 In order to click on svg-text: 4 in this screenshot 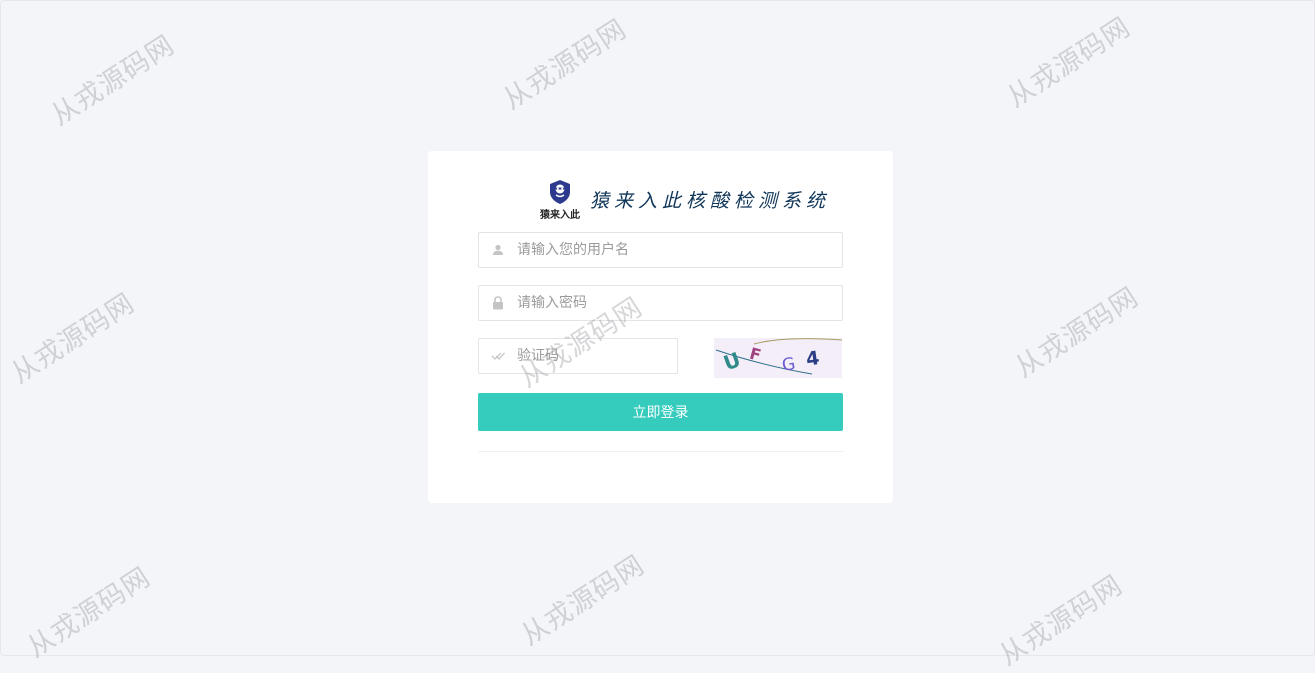, I will do `click(813, 359)`.